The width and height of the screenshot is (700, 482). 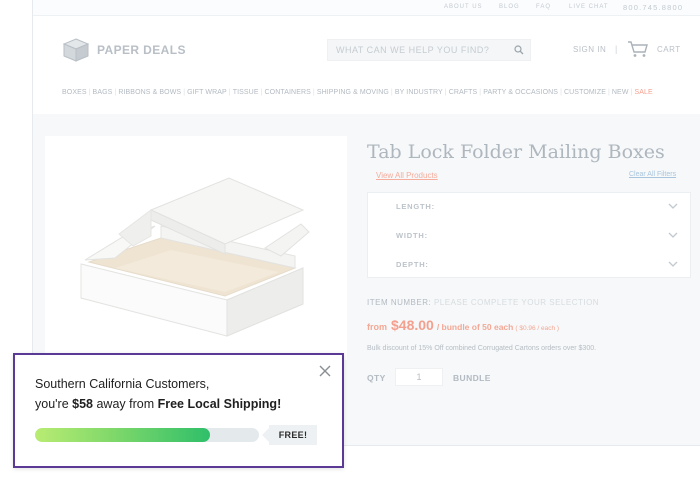 What do you see at coordinates (516, 302) in the screenshot?
I see `item-number-value: PLEASE COMPLETE YOUR SELECTION` at bounding box center [516, 302].